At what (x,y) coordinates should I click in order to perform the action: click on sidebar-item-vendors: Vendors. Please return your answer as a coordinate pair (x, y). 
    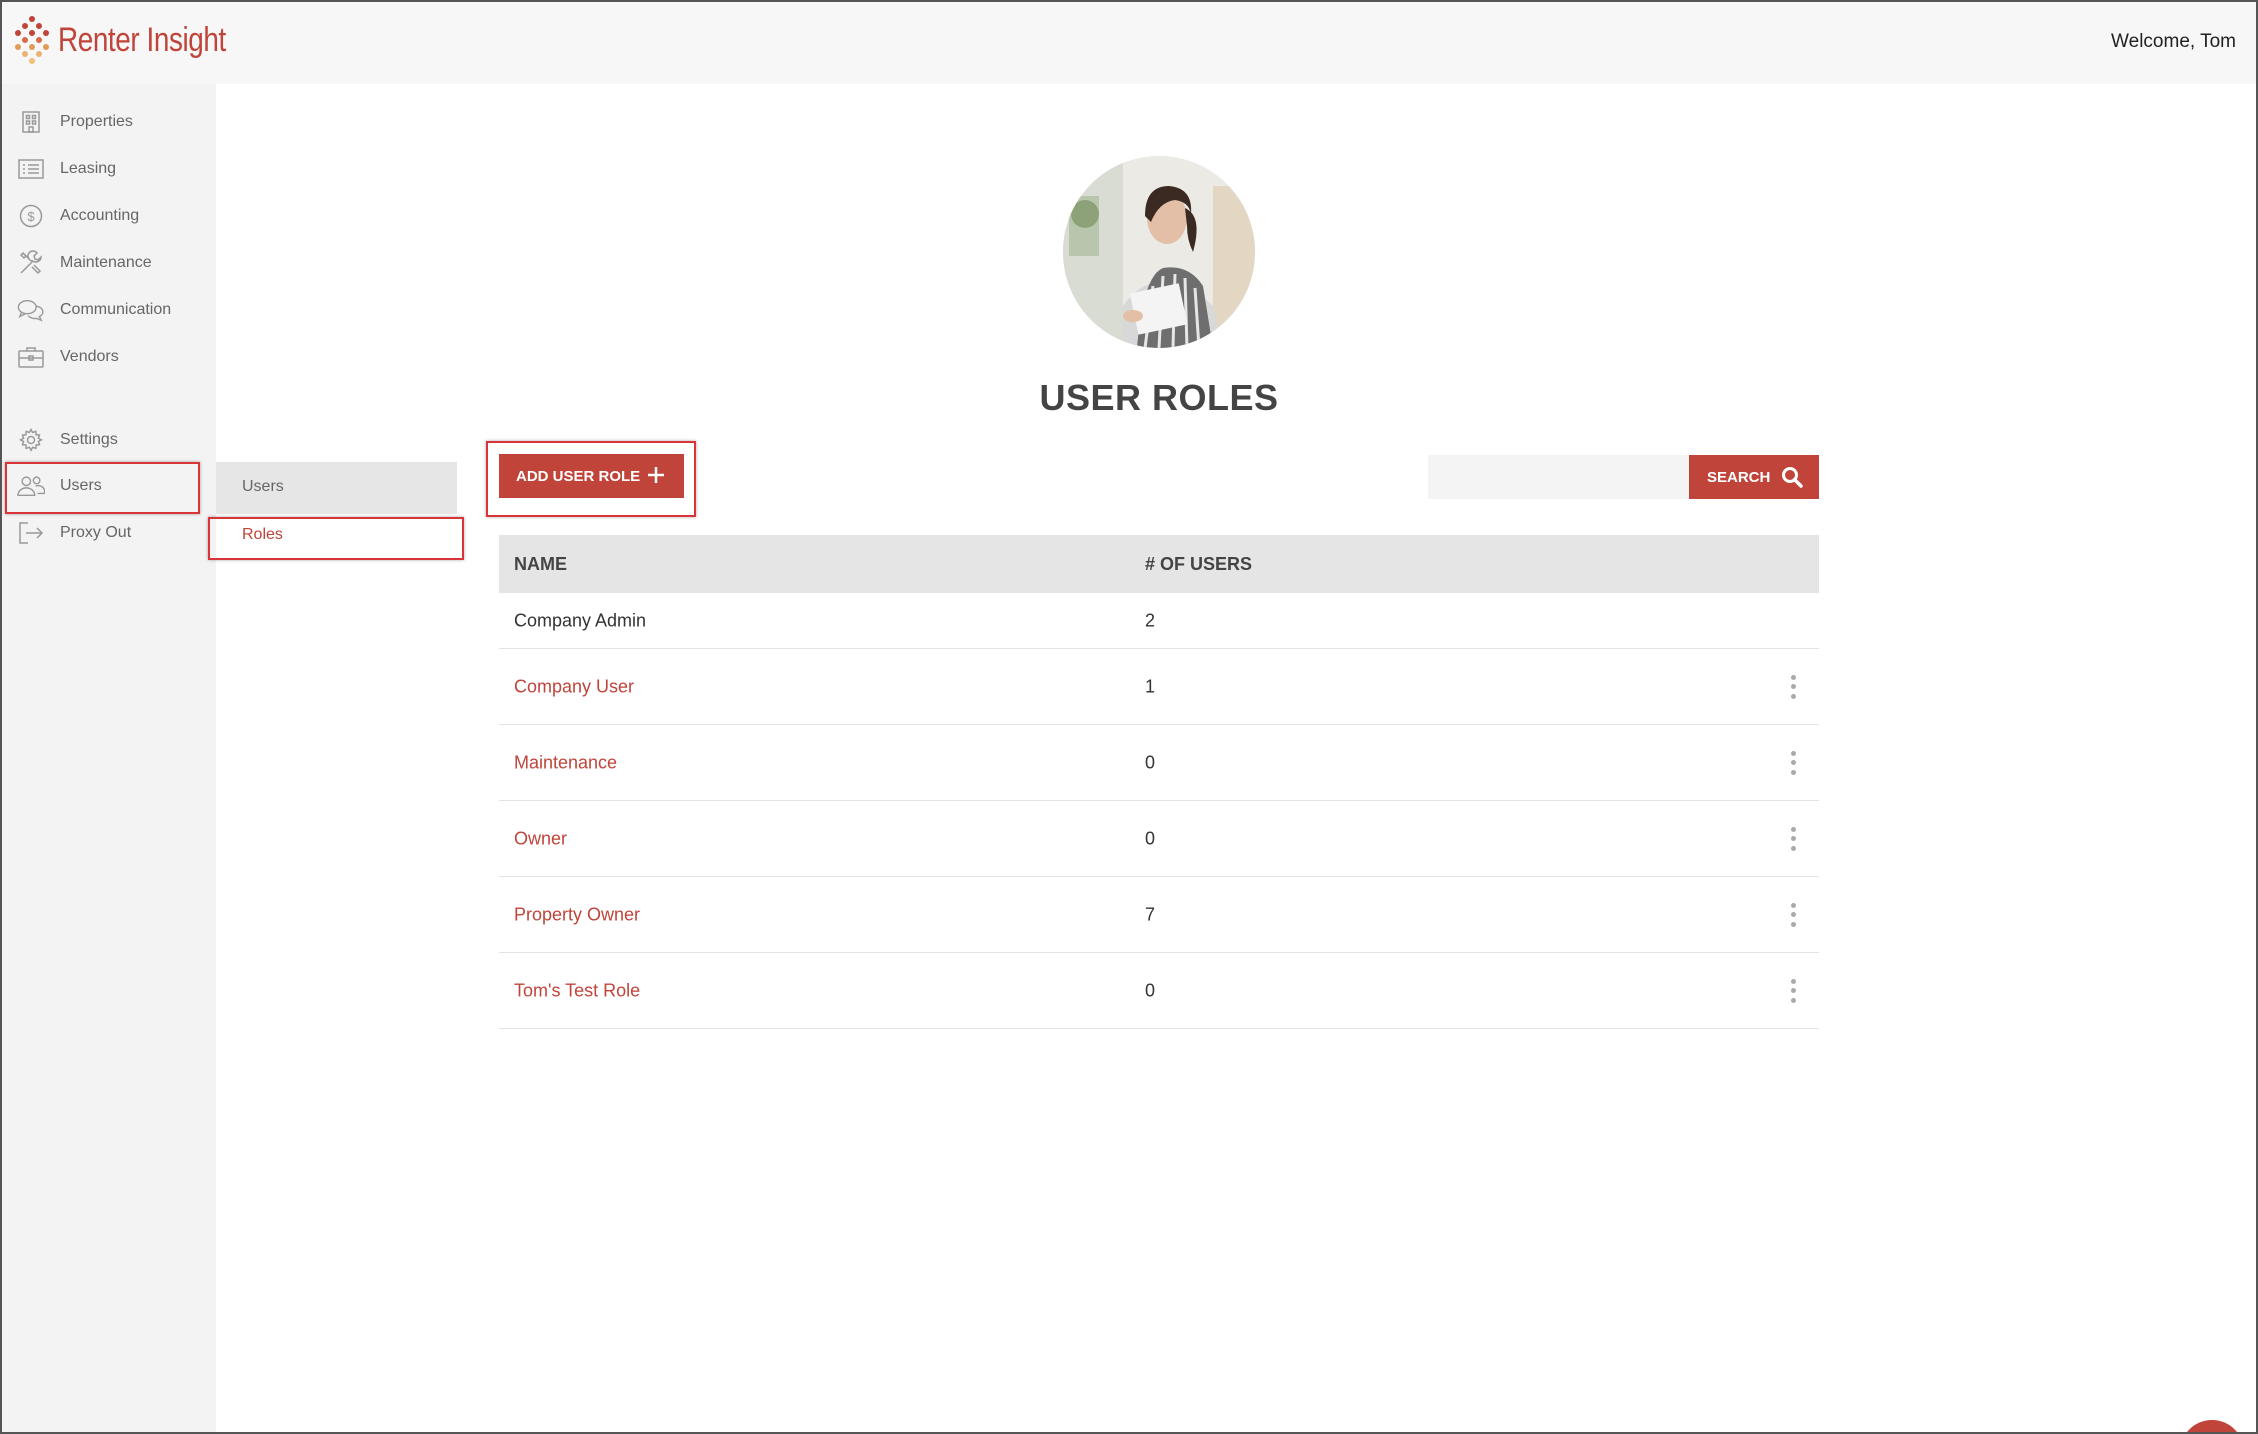
    Looking at the image, I should click on (108, 357).